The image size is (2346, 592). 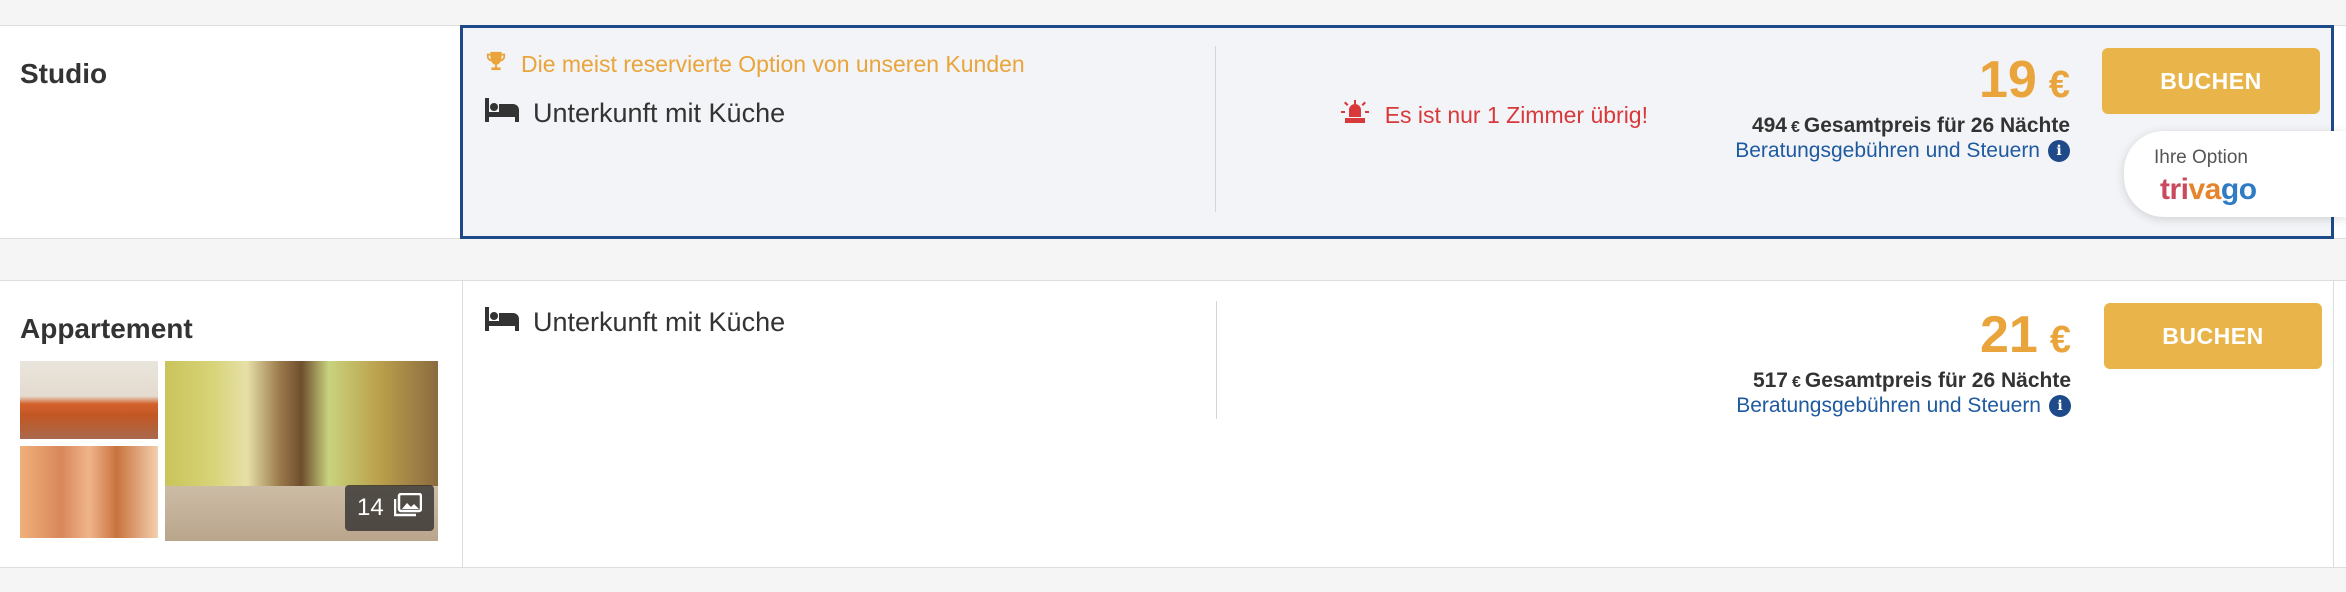 What do you see at coordinates (89, 492) in the screenshot?
I see `room-photo-curtains` at bounding box center [89, 492].